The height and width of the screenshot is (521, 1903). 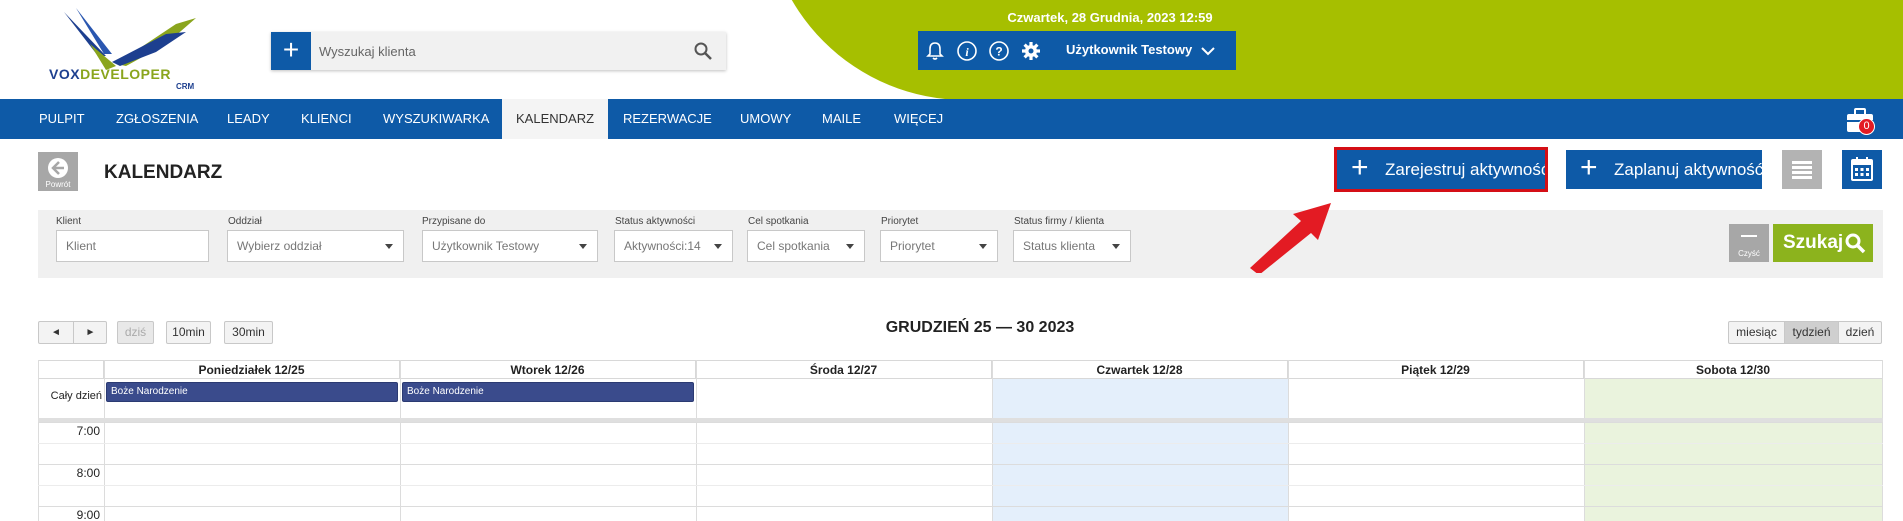 I want to click on nav-item-rezerwacje: REZERWACJE, so click(x=667, y=119).